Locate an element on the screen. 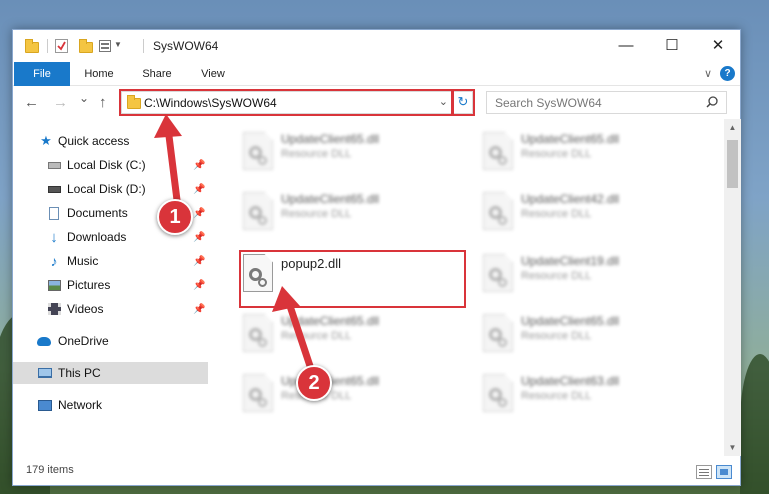 The width and height of the screenshot is (769, 494). help-icon: ? is located at coordinates (727, 73).